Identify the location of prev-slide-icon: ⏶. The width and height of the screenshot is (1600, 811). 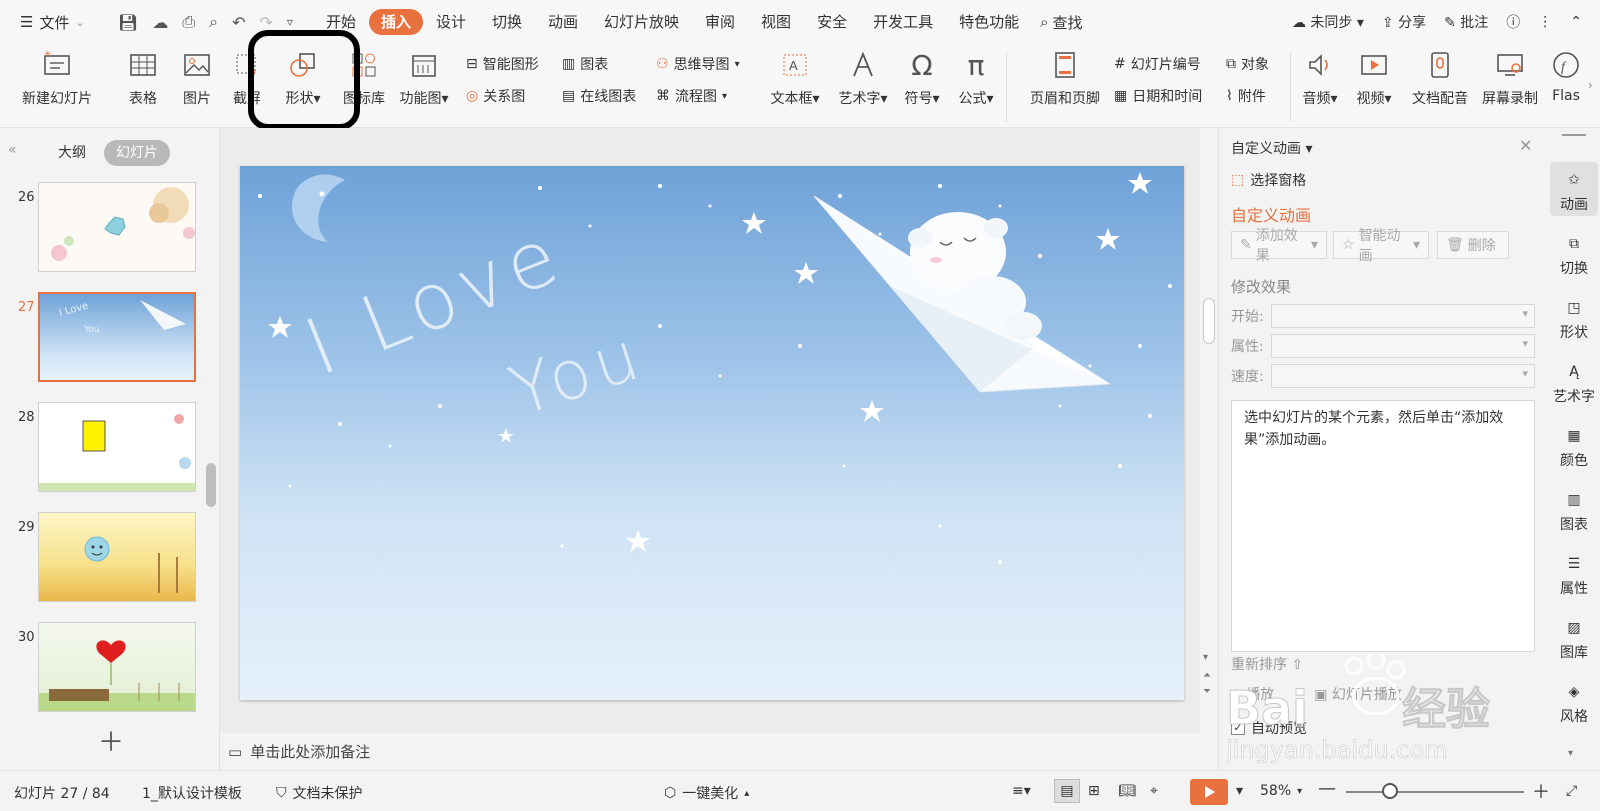
(1207, 675).